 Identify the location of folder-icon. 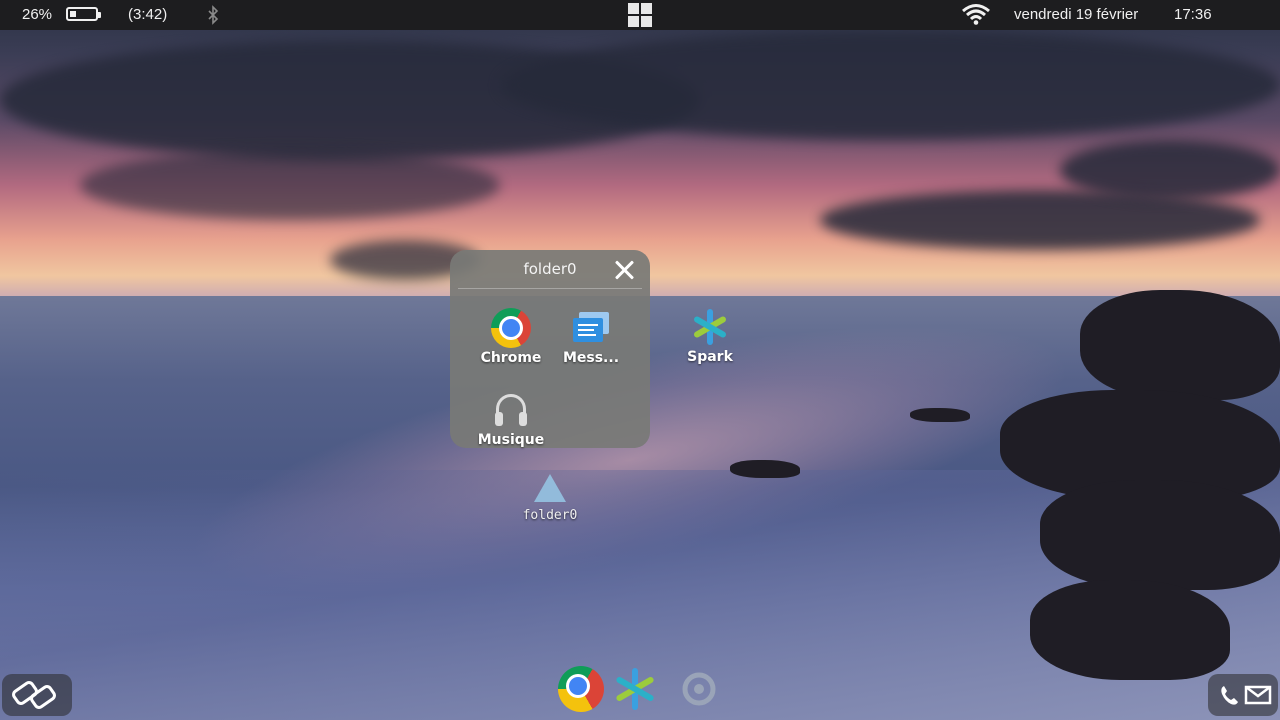
(550, 489).